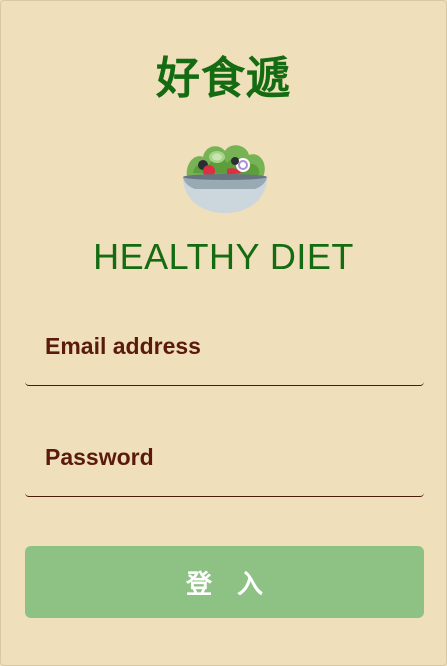 Image resolution: width=447 pixels, height=666 pixels. I want to click on password-field: Password, so click(224, 465).